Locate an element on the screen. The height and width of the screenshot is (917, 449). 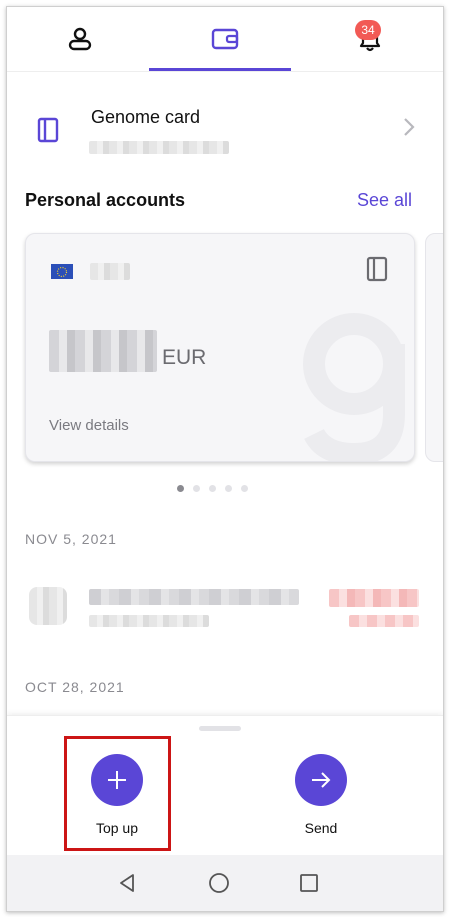
redacted-balance is located at coordinates (103, 351).